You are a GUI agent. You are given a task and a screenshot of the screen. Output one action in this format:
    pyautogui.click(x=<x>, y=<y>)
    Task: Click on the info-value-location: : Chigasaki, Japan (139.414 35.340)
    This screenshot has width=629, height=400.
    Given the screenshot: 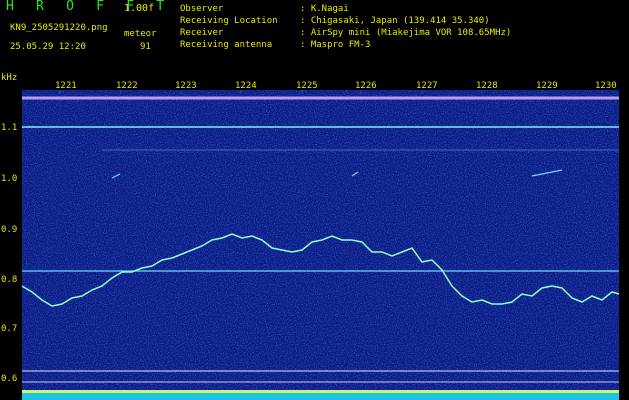 What is the action you would take?
    pyautogui.click(x=395, y=21)
    